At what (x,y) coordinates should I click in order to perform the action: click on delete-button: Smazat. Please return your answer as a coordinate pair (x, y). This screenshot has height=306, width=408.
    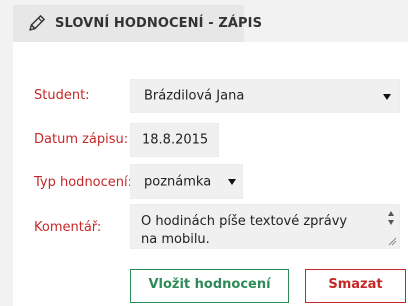
    Looking at the image, I should click on (355, 286).